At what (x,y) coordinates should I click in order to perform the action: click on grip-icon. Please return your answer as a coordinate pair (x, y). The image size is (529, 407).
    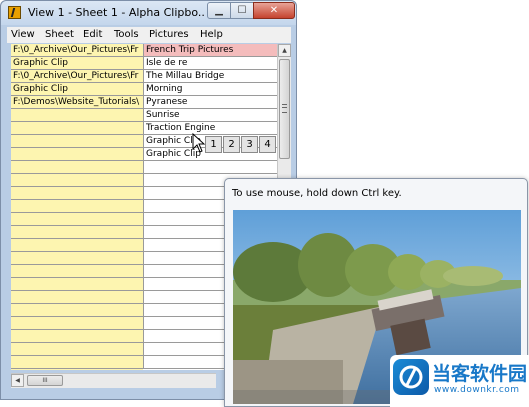
    Looking at the image, I should click on (284, 108).